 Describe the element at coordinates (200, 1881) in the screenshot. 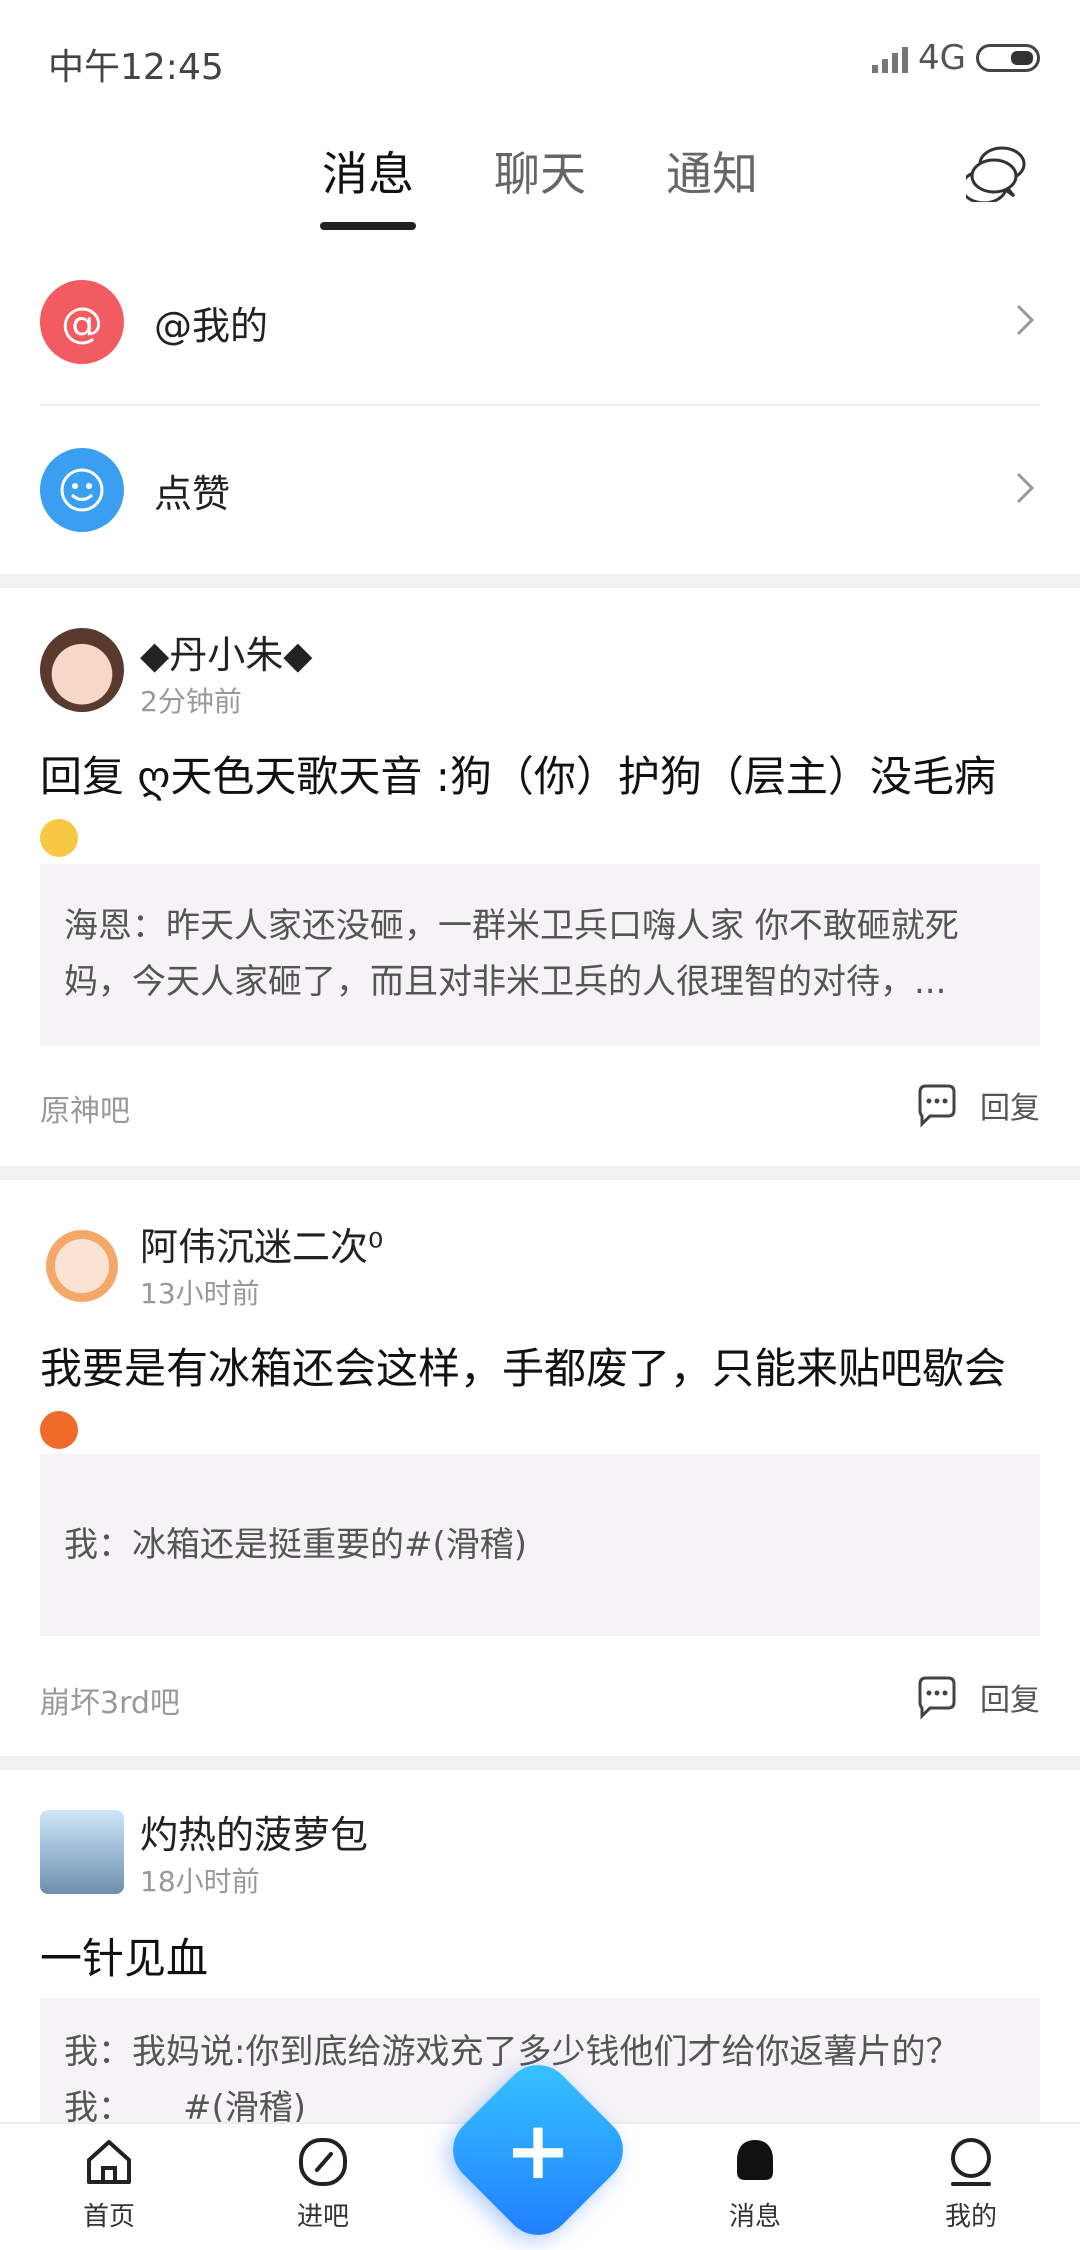

I see `post-time: 18小时前` at that location.